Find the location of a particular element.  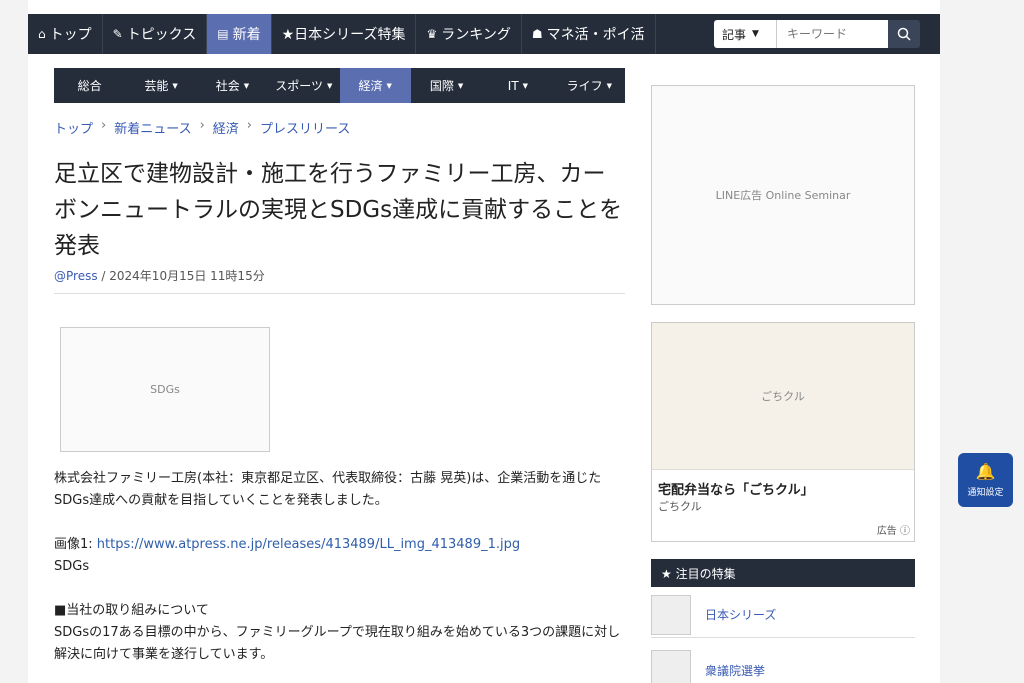

category-entertainment: 芸能 ▼ is located at coordinates (160, 85).